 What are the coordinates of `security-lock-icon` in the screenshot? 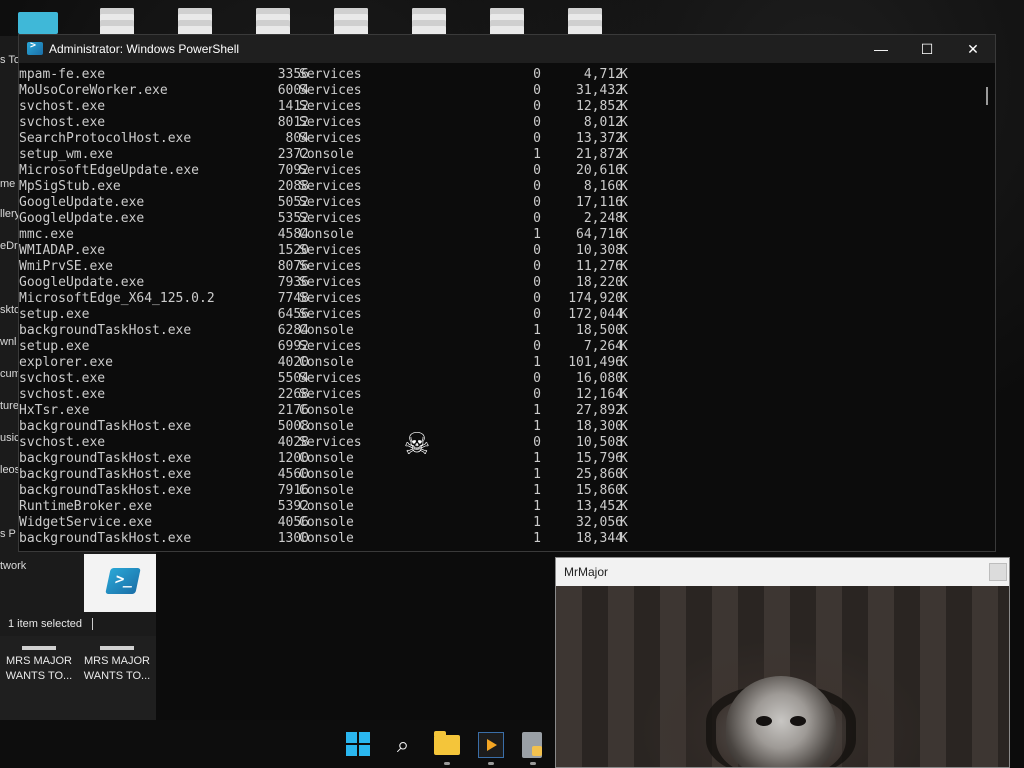 It's located at (532, 745).